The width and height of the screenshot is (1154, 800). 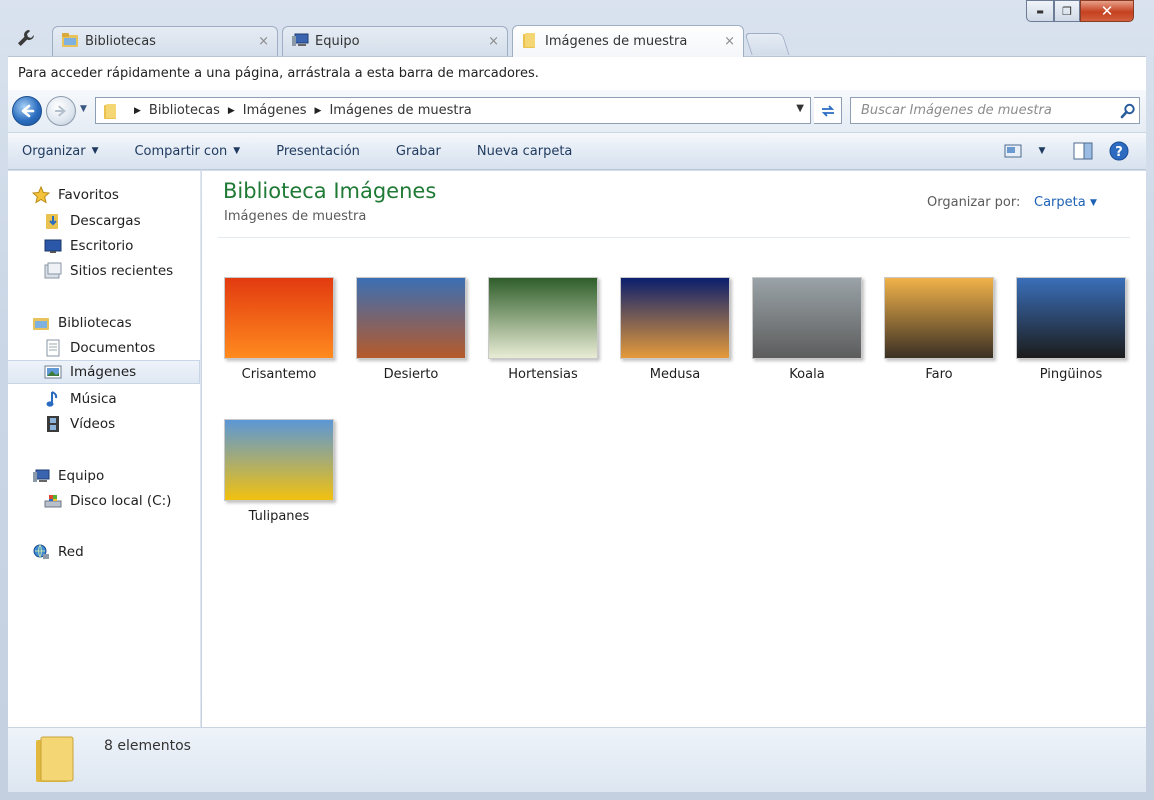 What do you see at coordinates (1040, 11) in the screenshot?
I see `minimize-button: ▬` at bounding box center [1040, 11].